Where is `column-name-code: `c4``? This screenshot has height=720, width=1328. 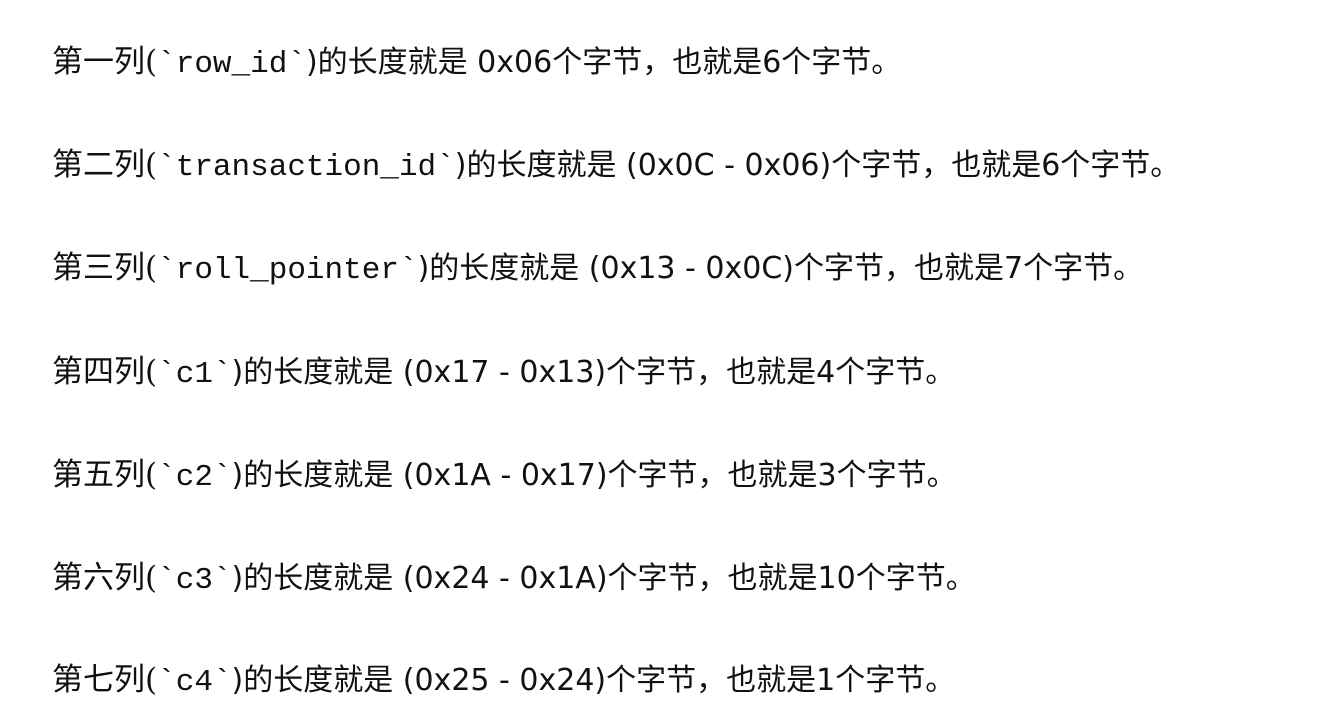
column-name-code: `c4` is located at coordinates (194, 682).